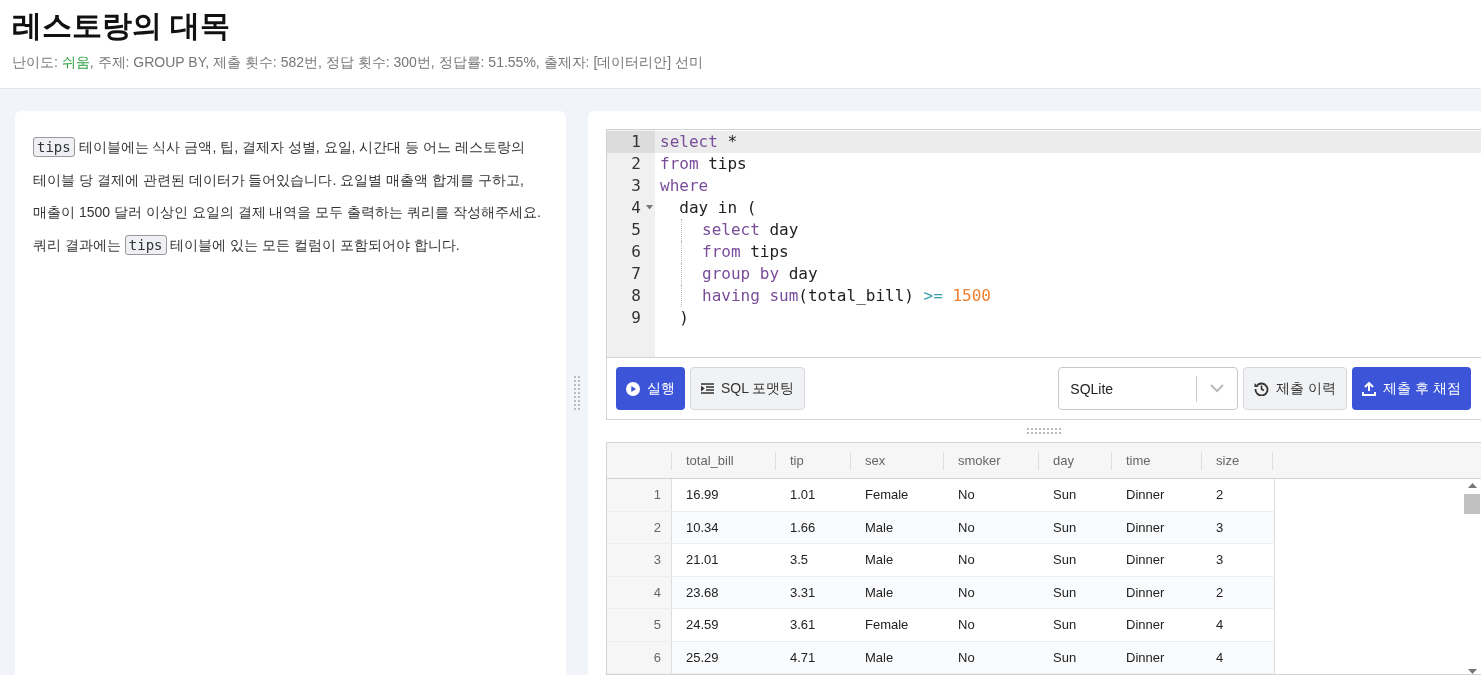 The width and height of the screenshot is (1481, 675). Describe the element at coordinates (1295, 388) in the screenshot. I see `history-button: 제출 이력` at that location.